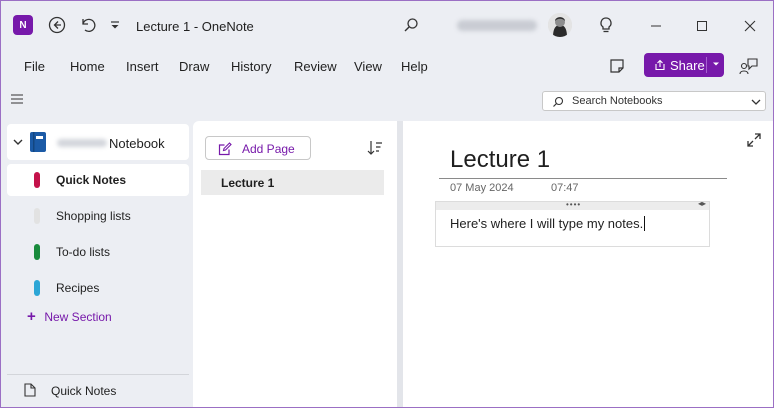 The width and height of the screenshot is (774, 408). Describe the element at coordinates (754, 140) in the screenshot. I see `expand-icon` at that location.